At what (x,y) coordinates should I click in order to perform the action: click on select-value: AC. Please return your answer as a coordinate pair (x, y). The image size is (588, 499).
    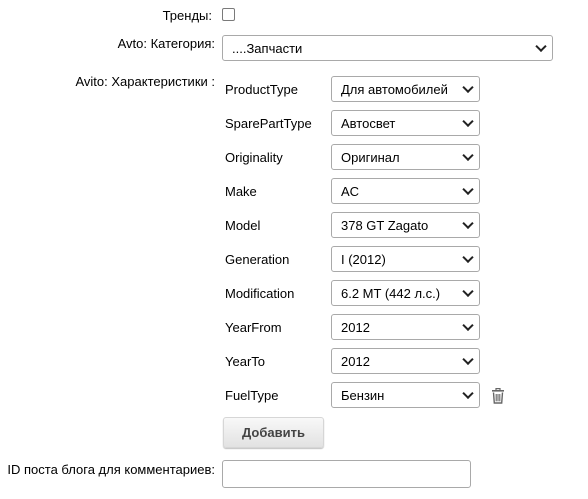
    Looking at the image, I should click on (350, 191).